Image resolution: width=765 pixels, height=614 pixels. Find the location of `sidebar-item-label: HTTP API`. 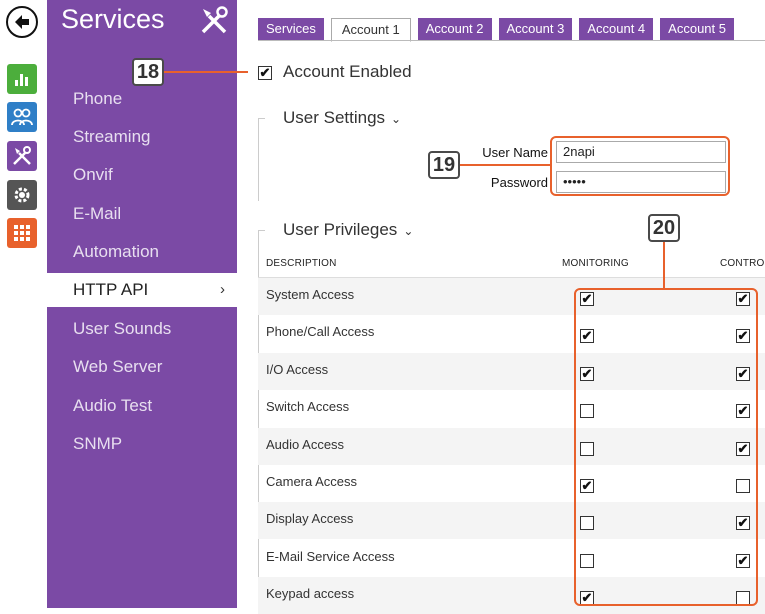

sidebar-item-label: HTTP API is located at coordinates (111, 289).